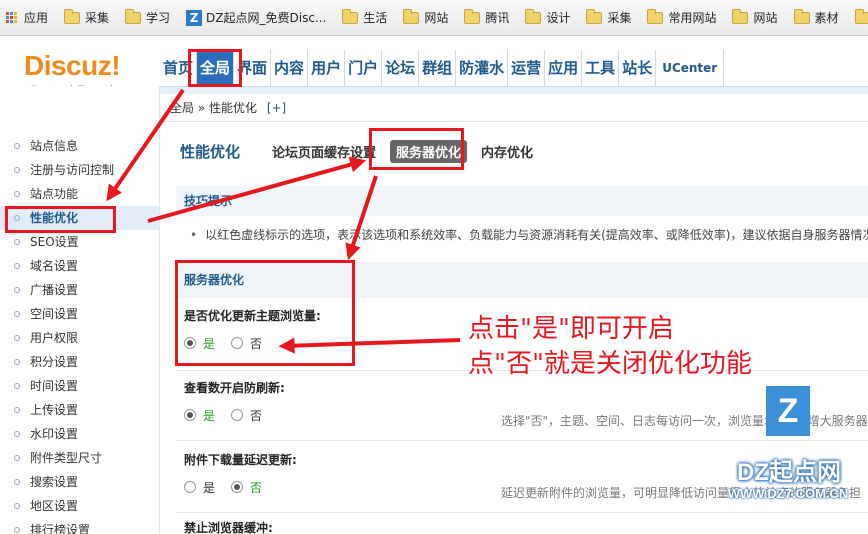  Describe the element at coordinates (638, 68) in the screenshot. I see `nav-tab-admin: 站长` at that location.